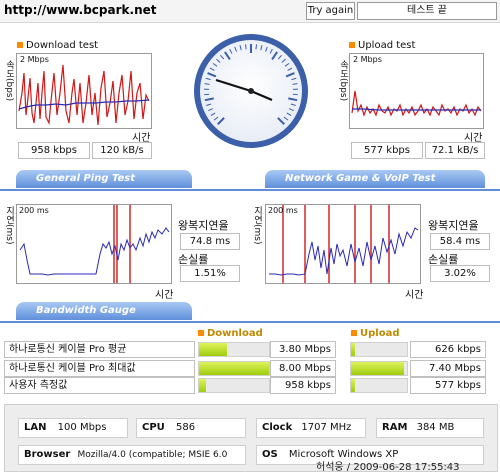 The height and width of the screenshot is (475, 500). What do you see at coordinates (303, 368) in the screenshot?
I see `download-value: 8.00 Mbps` at bounding box center [303, 368].